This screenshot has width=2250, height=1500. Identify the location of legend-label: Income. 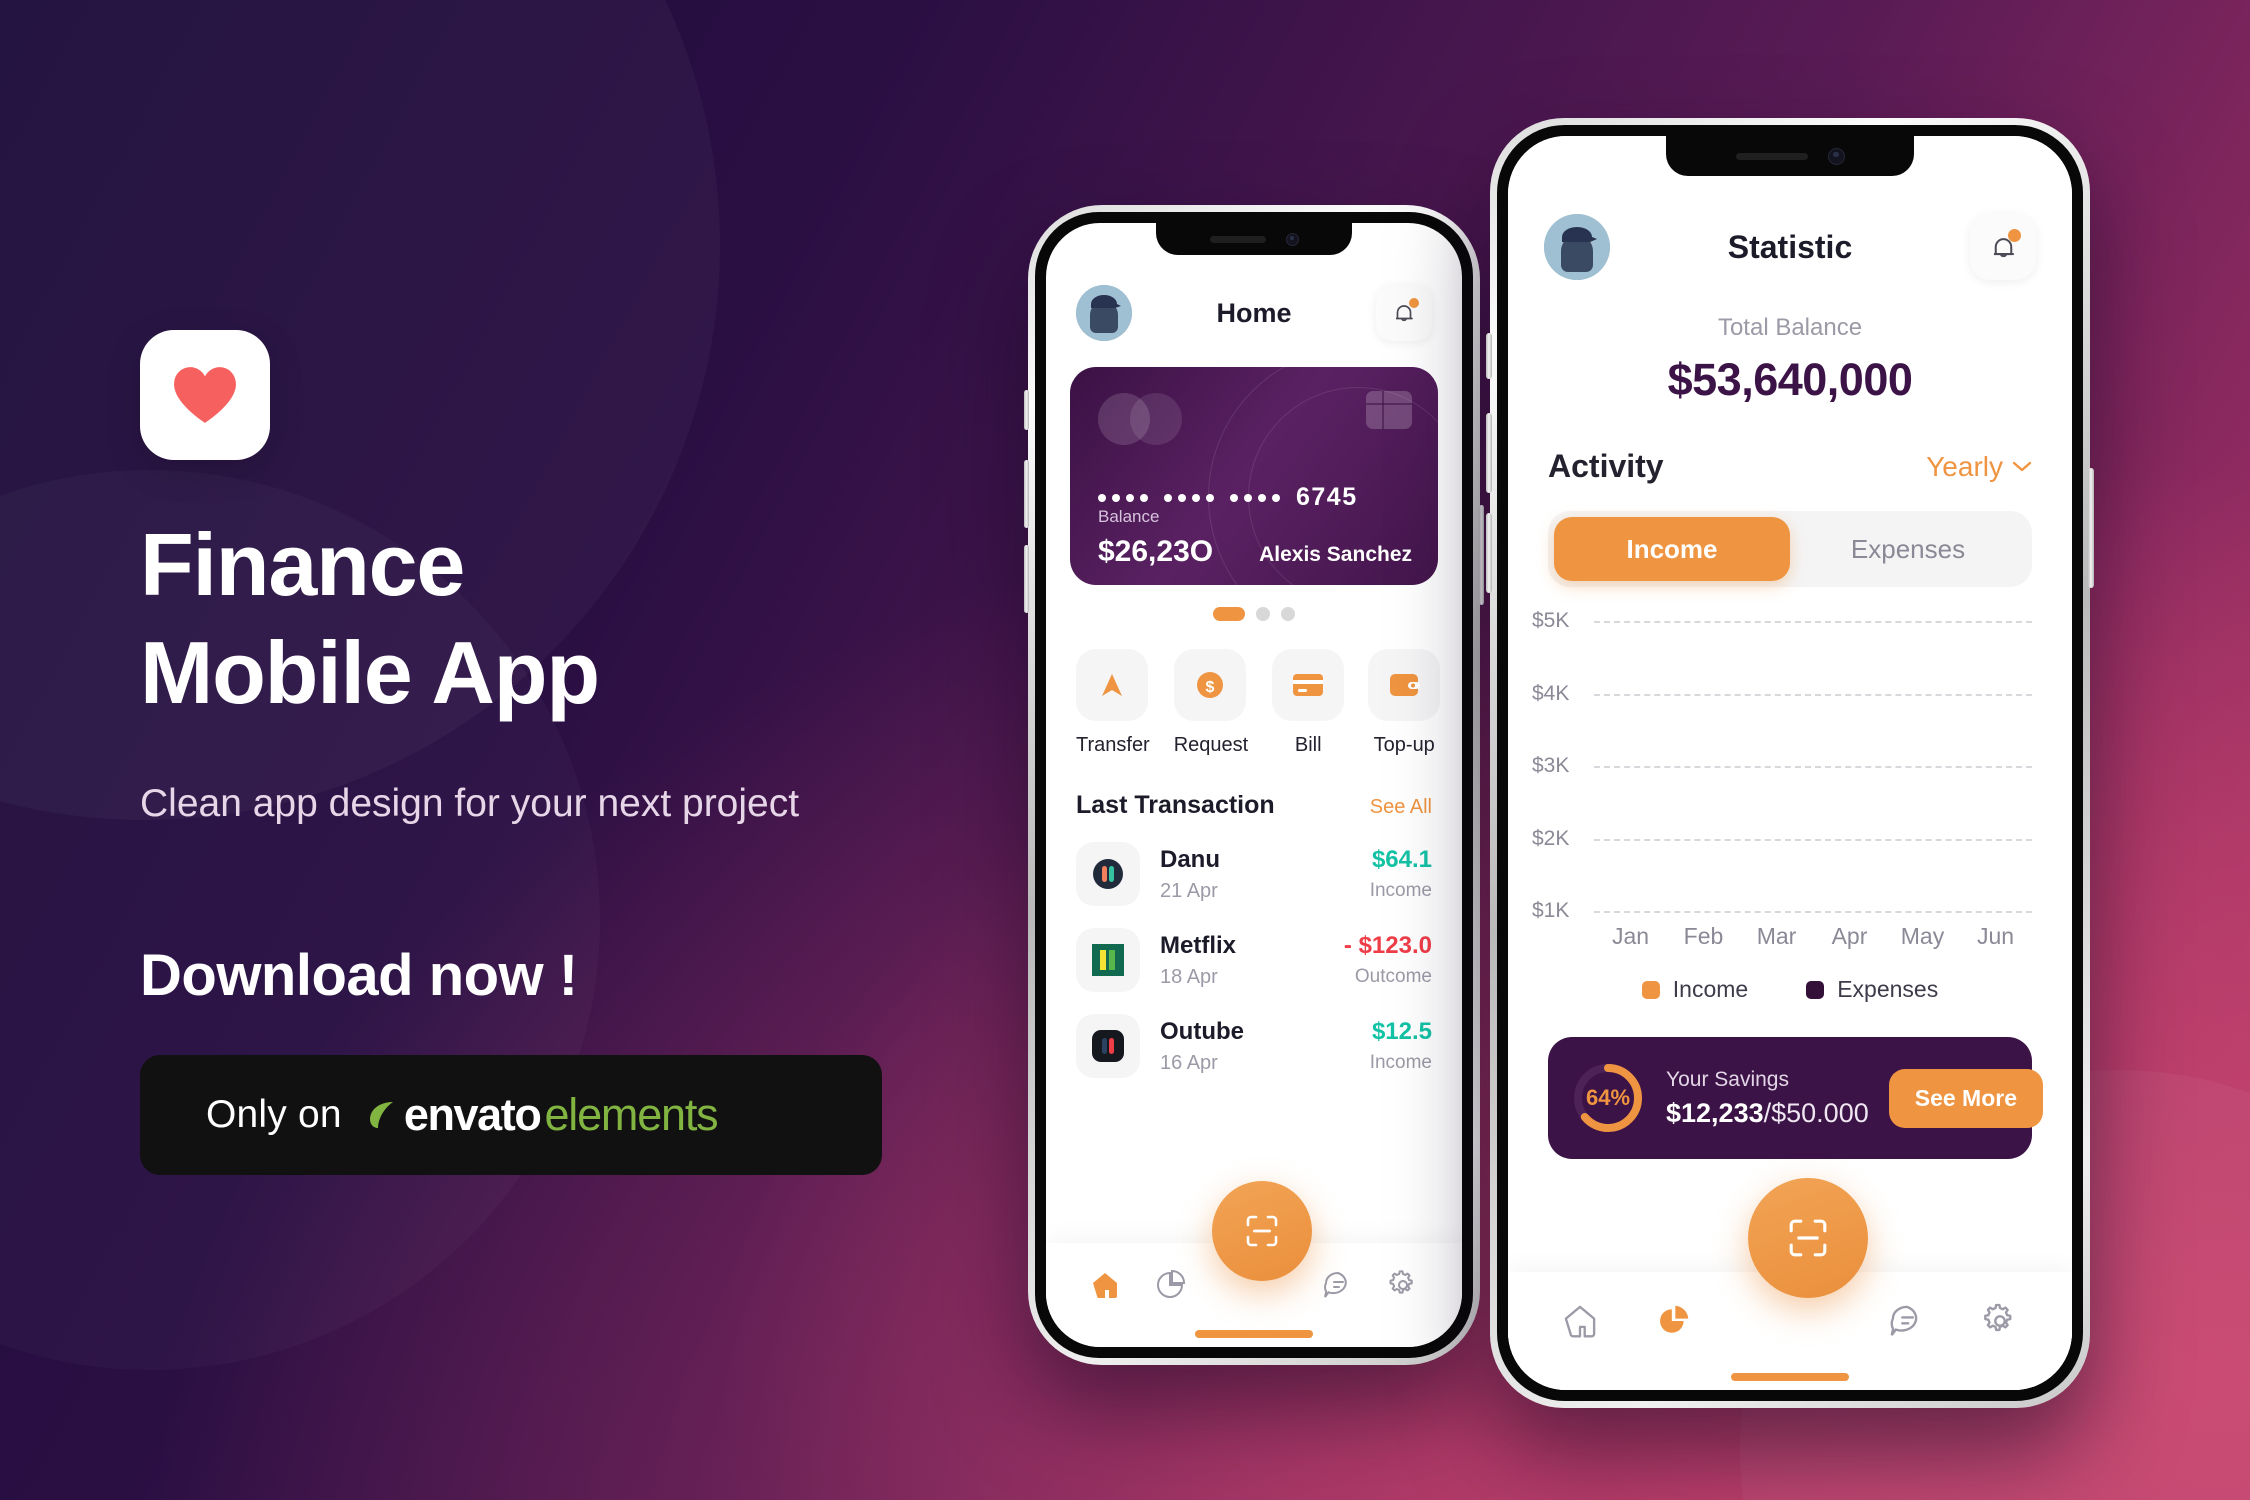
(1710, 989).